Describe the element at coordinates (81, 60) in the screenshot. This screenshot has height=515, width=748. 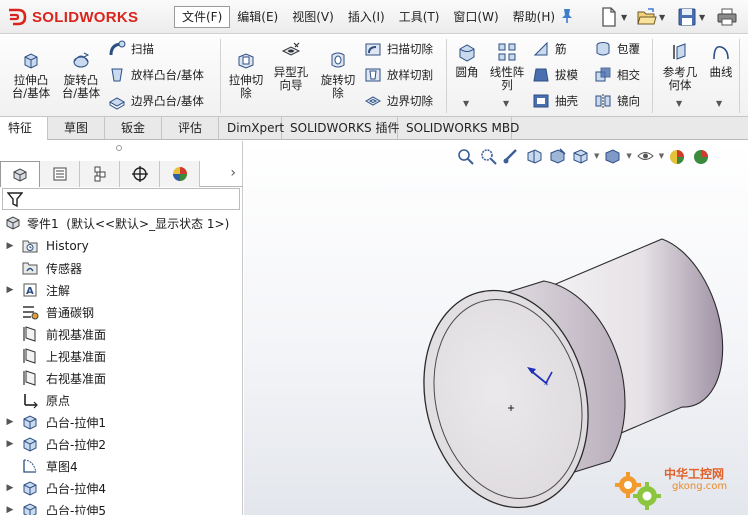
I see `revolve-boss-icon` at that location.